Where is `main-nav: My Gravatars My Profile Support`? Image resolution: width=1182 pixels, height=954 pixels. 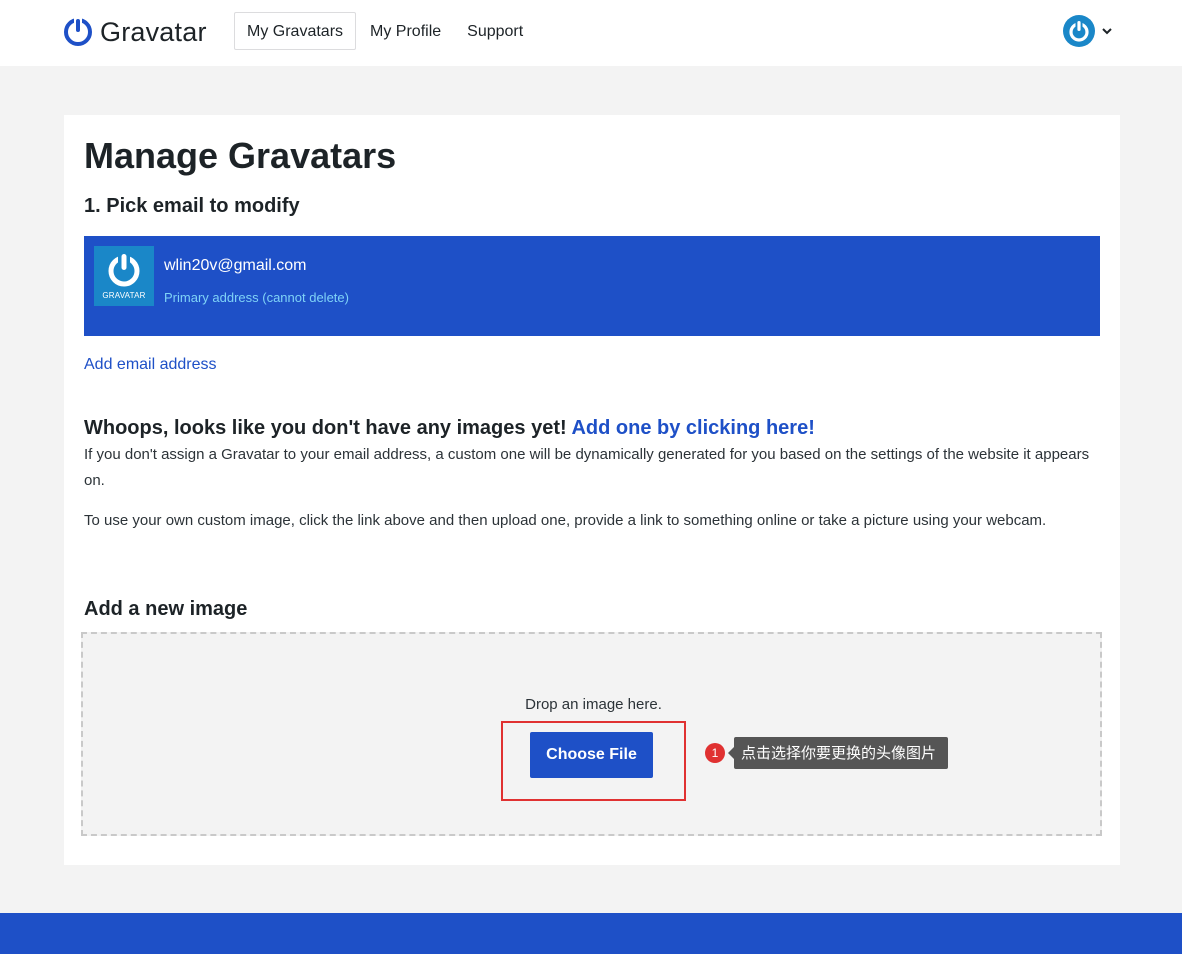
main-nav: My Gravatars My Profile Support is located at coordinates (385, 31).